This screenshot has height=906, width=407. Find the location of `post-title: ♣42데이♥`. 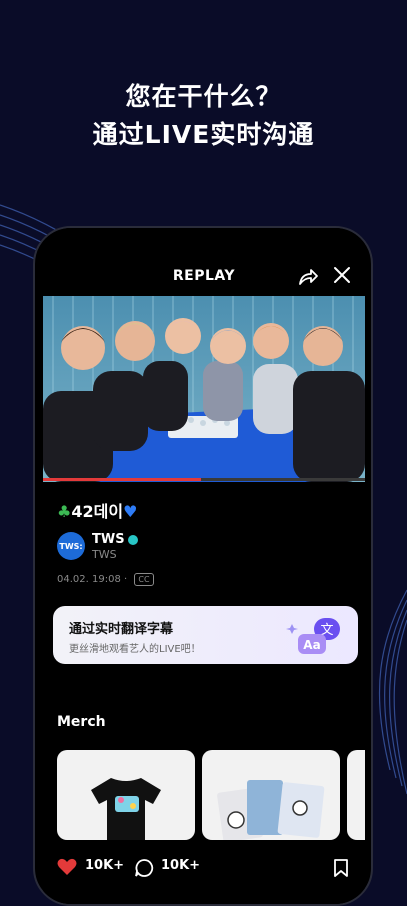

post-title: ♣42데이♥ is located at coordinates (97, 510).